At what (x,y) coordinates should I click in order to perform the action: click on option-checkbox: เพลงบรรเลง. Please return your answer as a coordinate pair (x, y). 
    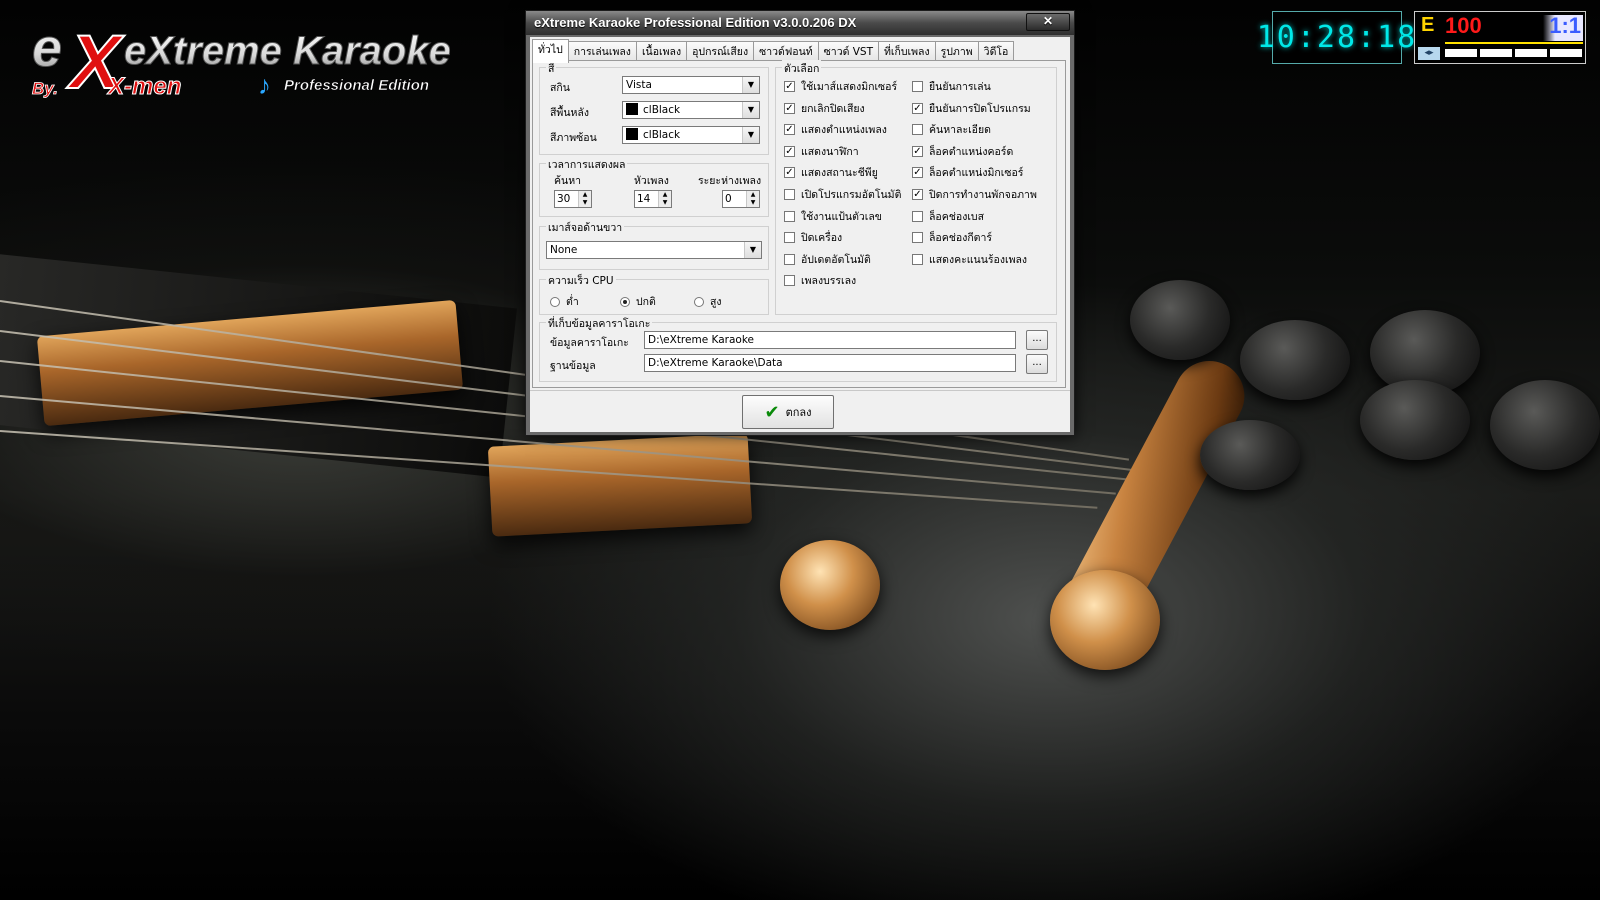
    Looking at the image, I should click on (820, 280).